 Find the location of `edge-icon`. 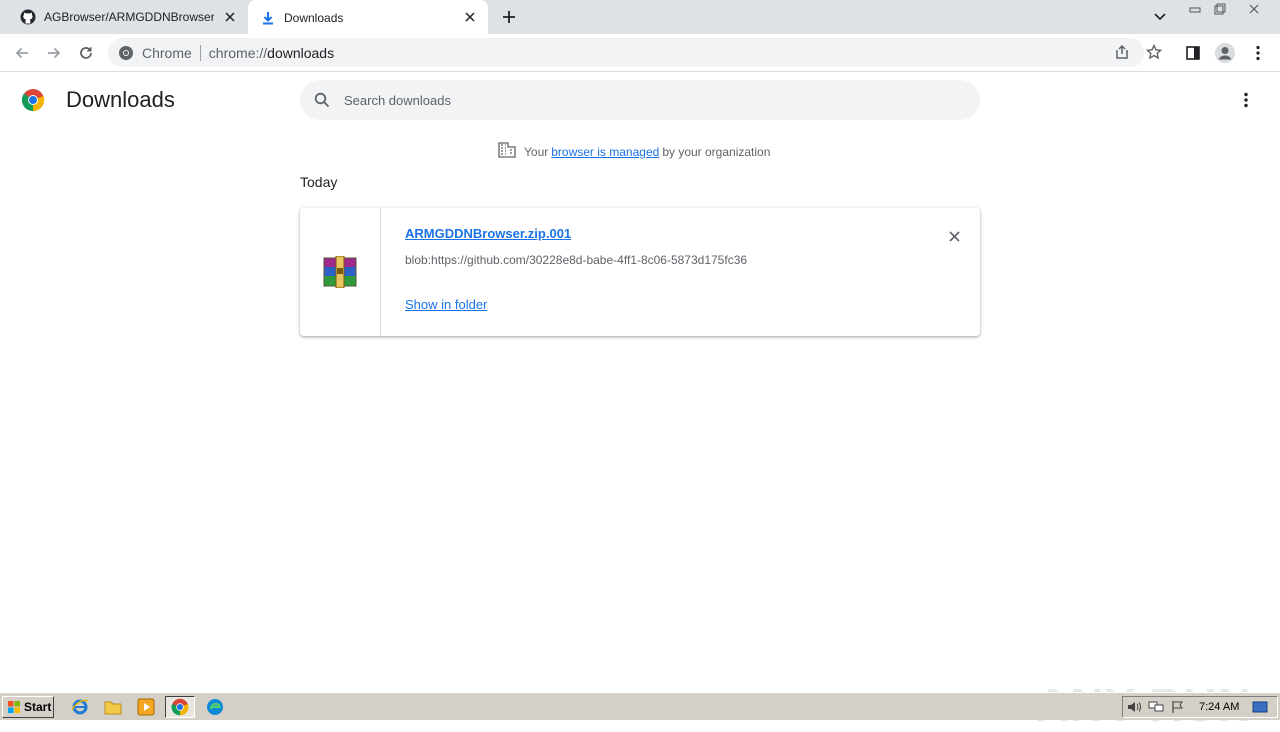

edge-icon is located at coordinates (215, 707).